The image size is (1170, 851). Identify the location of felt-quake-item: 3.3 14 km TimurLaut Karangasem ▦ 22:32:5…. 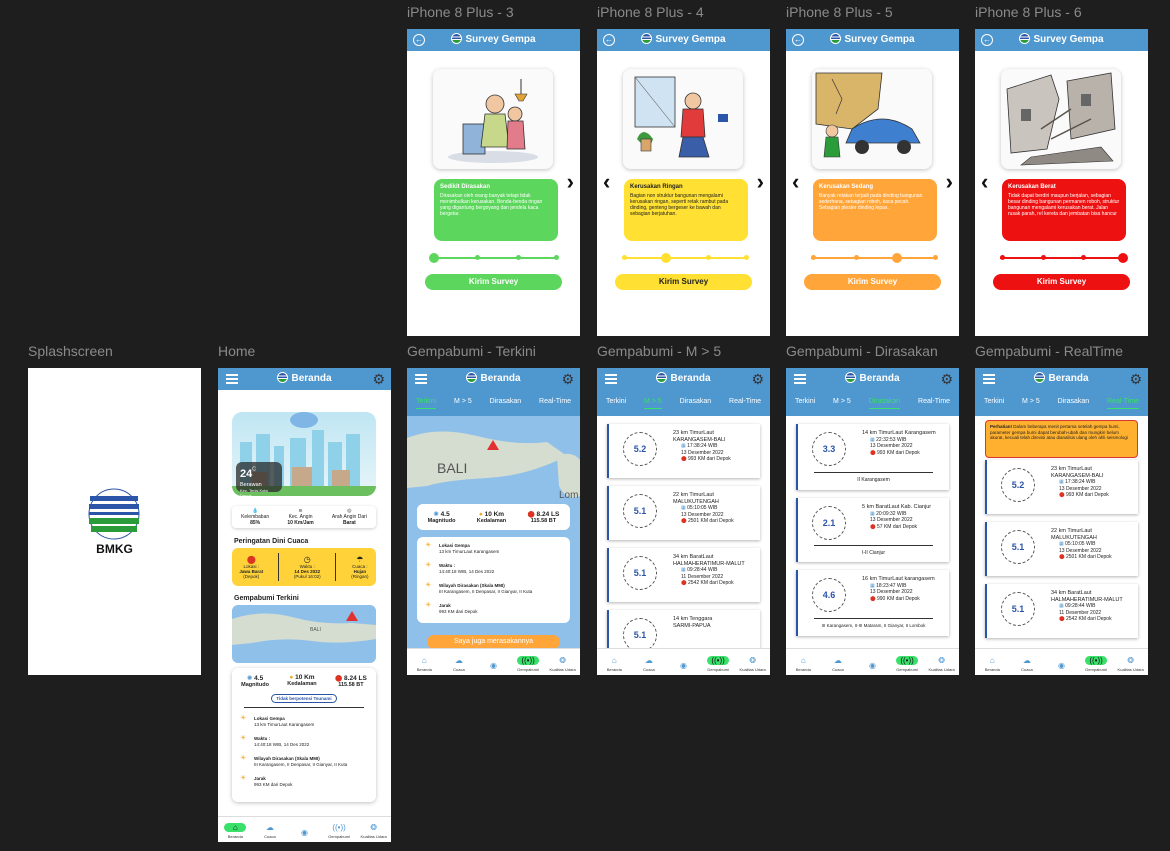
(872, 457).